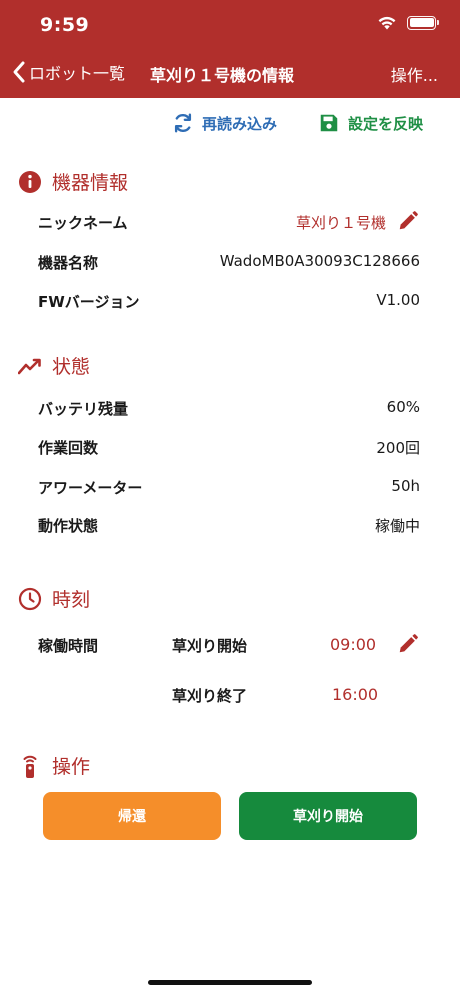 The image size is (460, 996). I want to click on operation-title: 操作, so click(71, 767).